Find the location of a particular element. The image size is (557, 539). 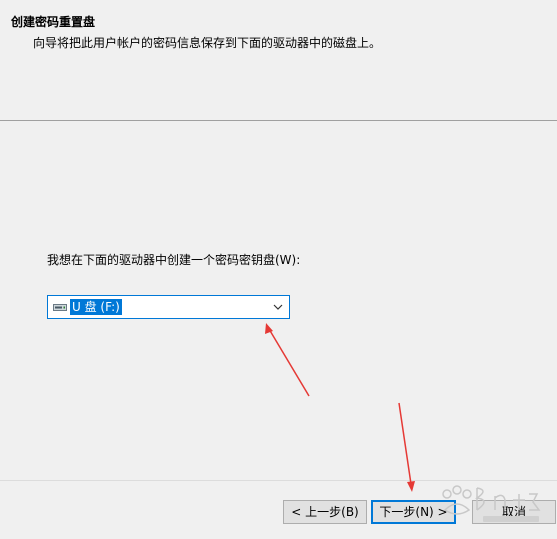

usb-drive-icon is located at coordinates (60, 307).